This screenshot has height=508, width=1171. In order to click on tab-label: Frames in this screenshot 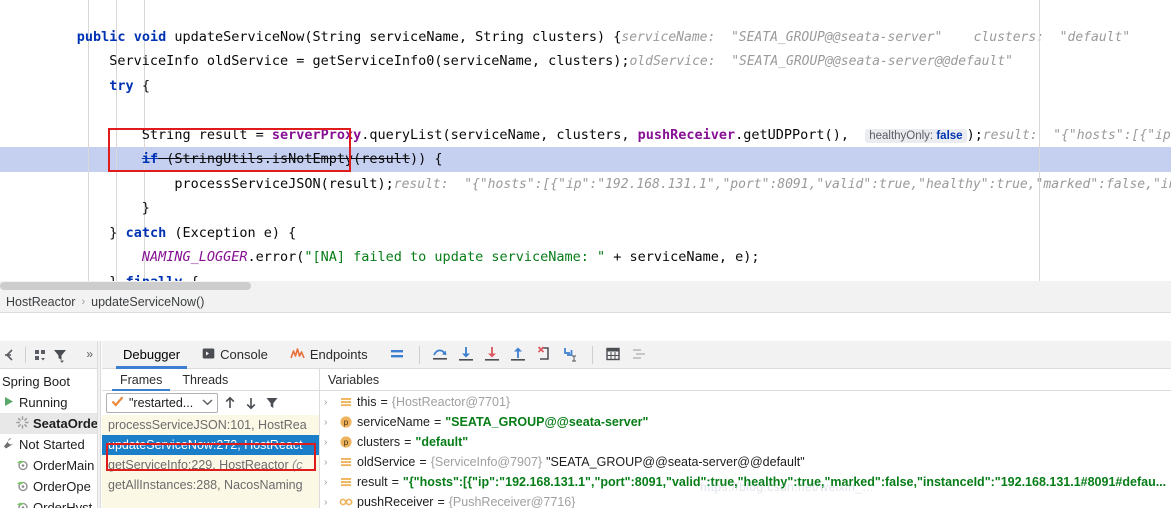, I will do `click(141, 380)`.